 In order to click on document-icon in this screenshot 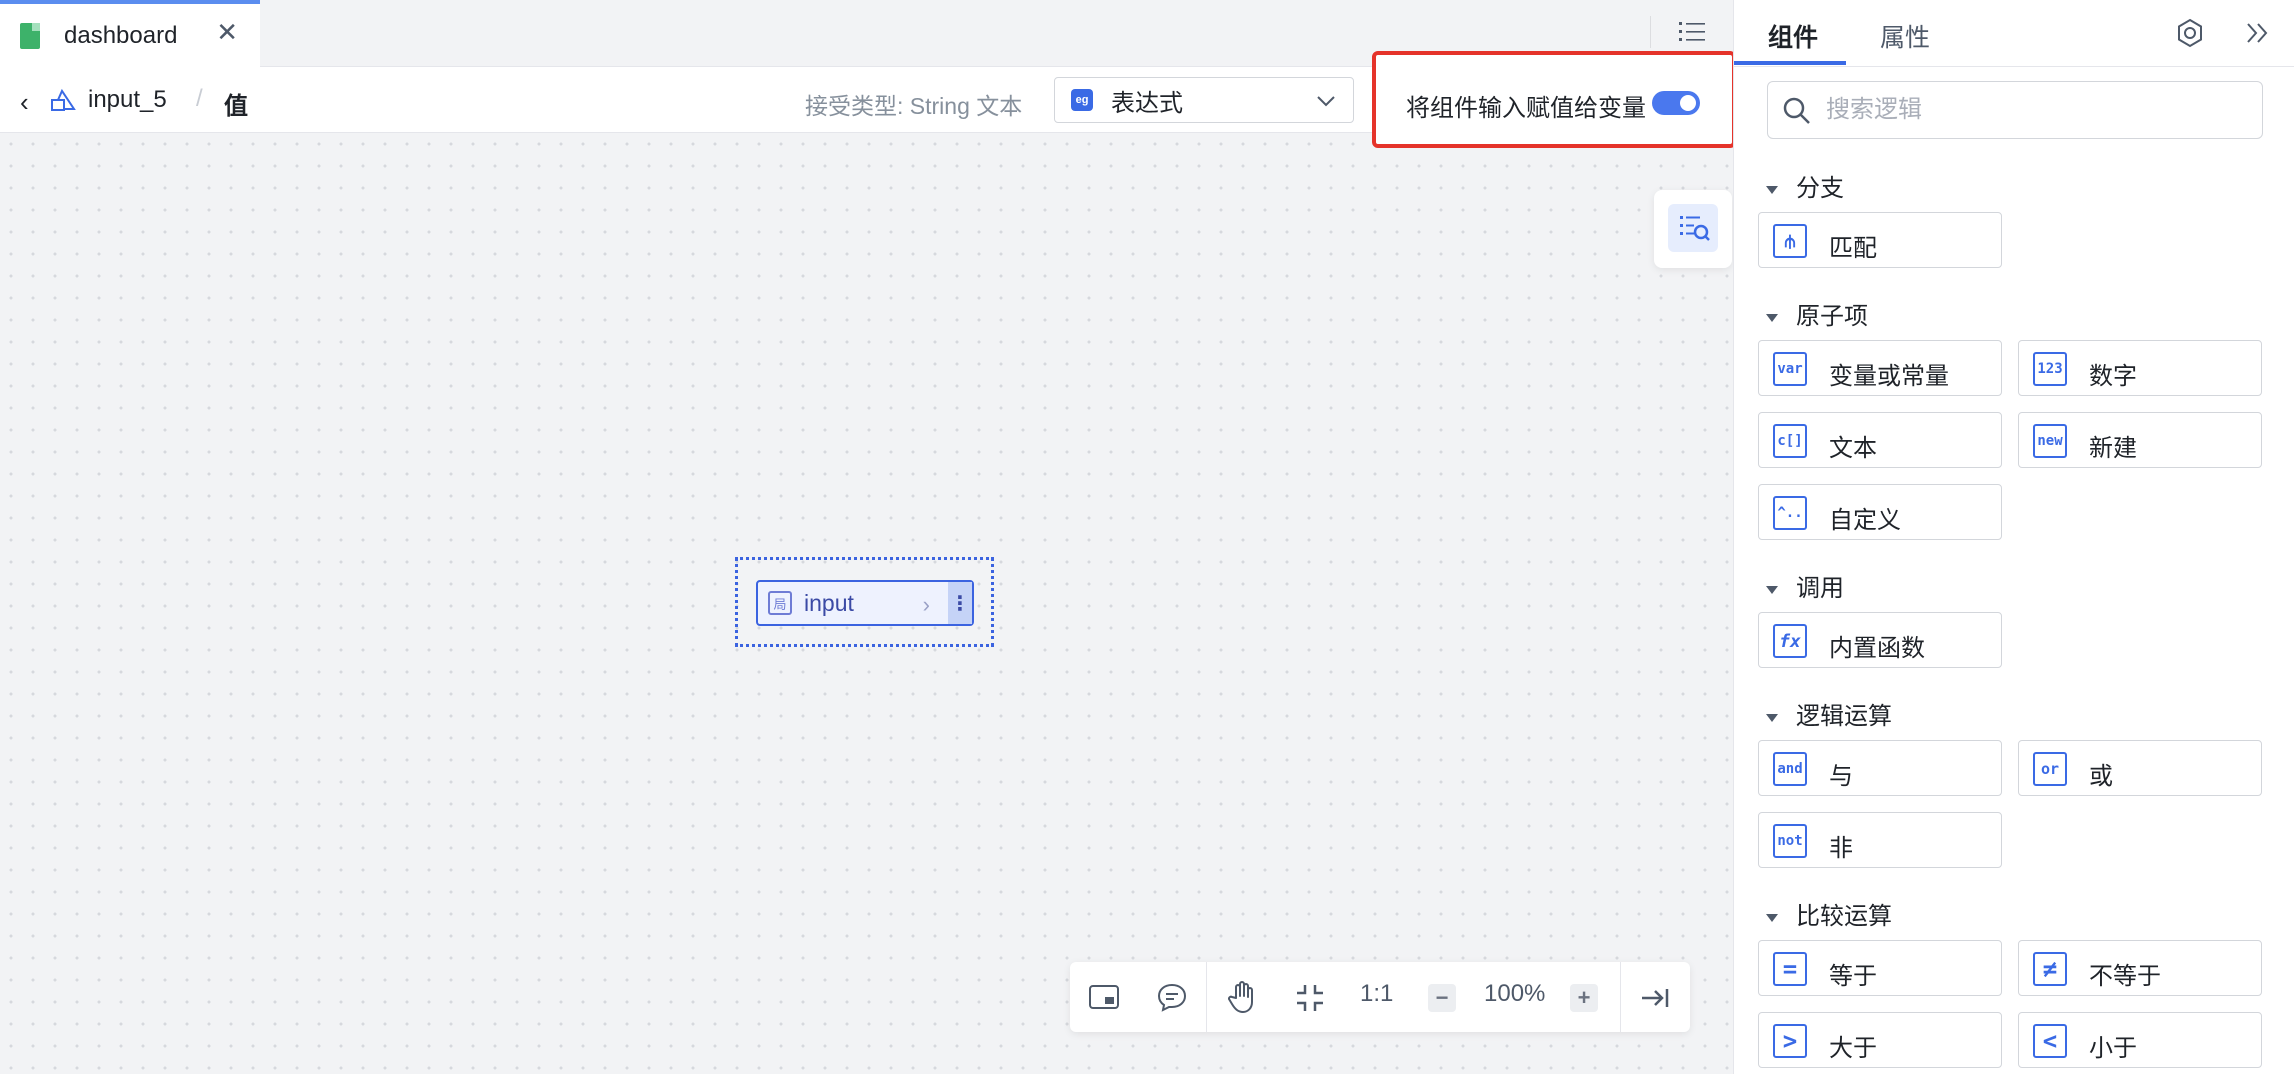, I will do `click(30, 35)`.